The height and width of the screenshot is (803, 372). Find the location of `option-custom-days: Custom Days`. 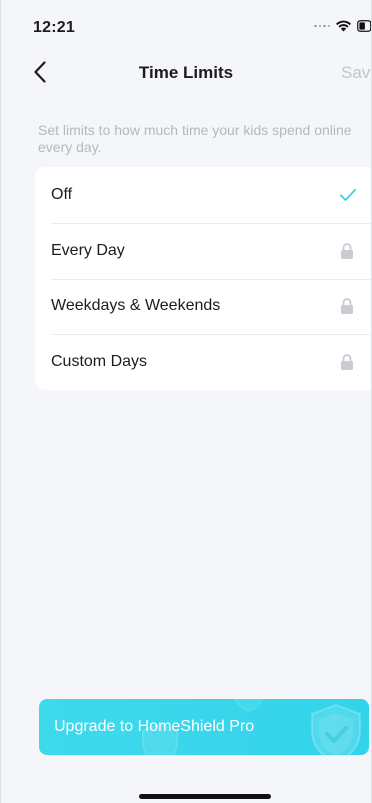

option-custom-days: Custom Days is located at coordinates (203, 362).